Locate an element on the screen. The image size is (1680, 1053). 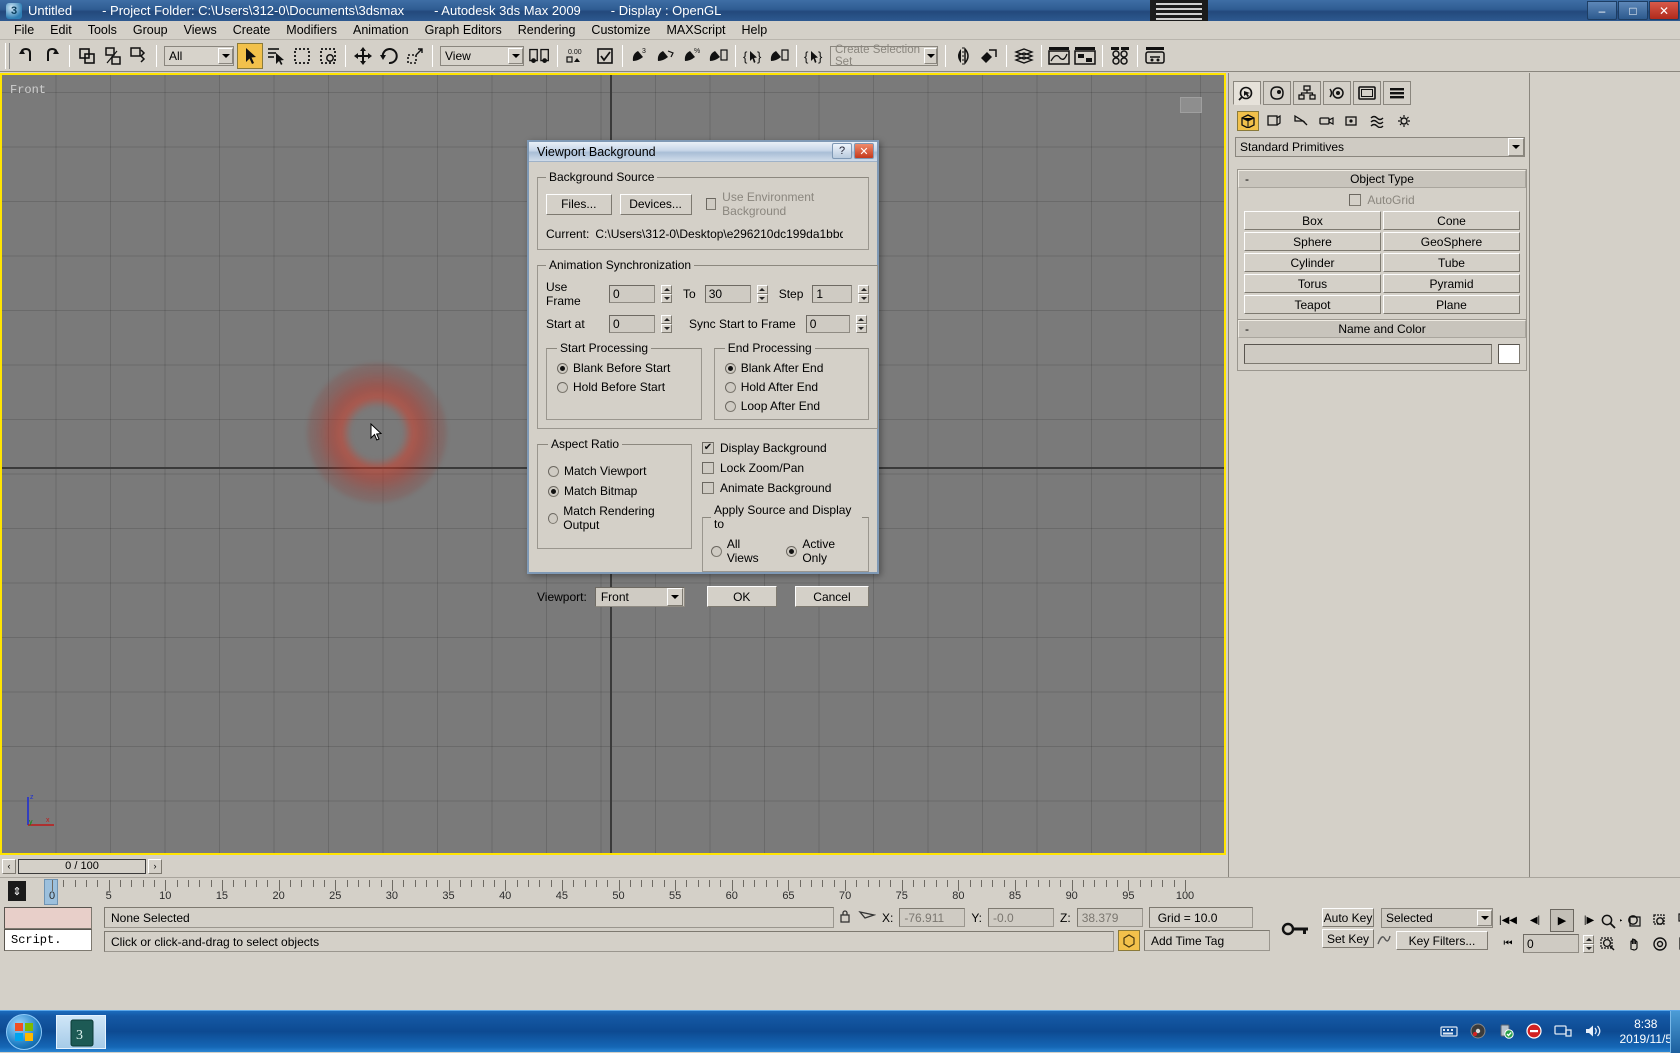
object-button-tube: Tube is located at coordinates (1451, 262).